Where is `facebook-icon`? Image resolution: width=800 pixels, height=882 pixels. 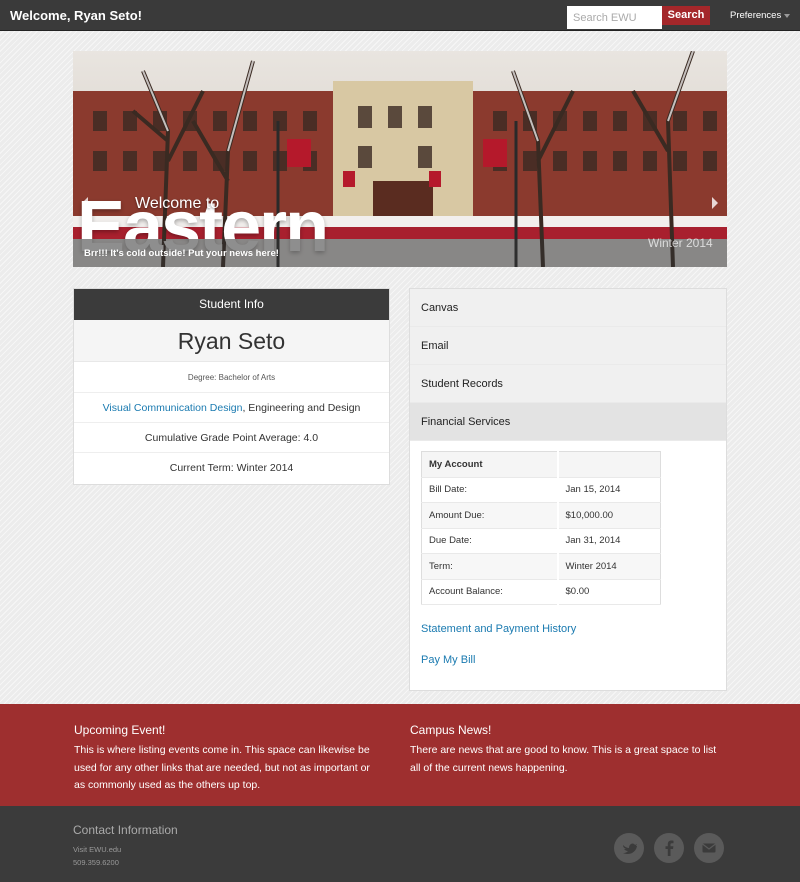 facebook-icon is located at coordinates (669, 848).